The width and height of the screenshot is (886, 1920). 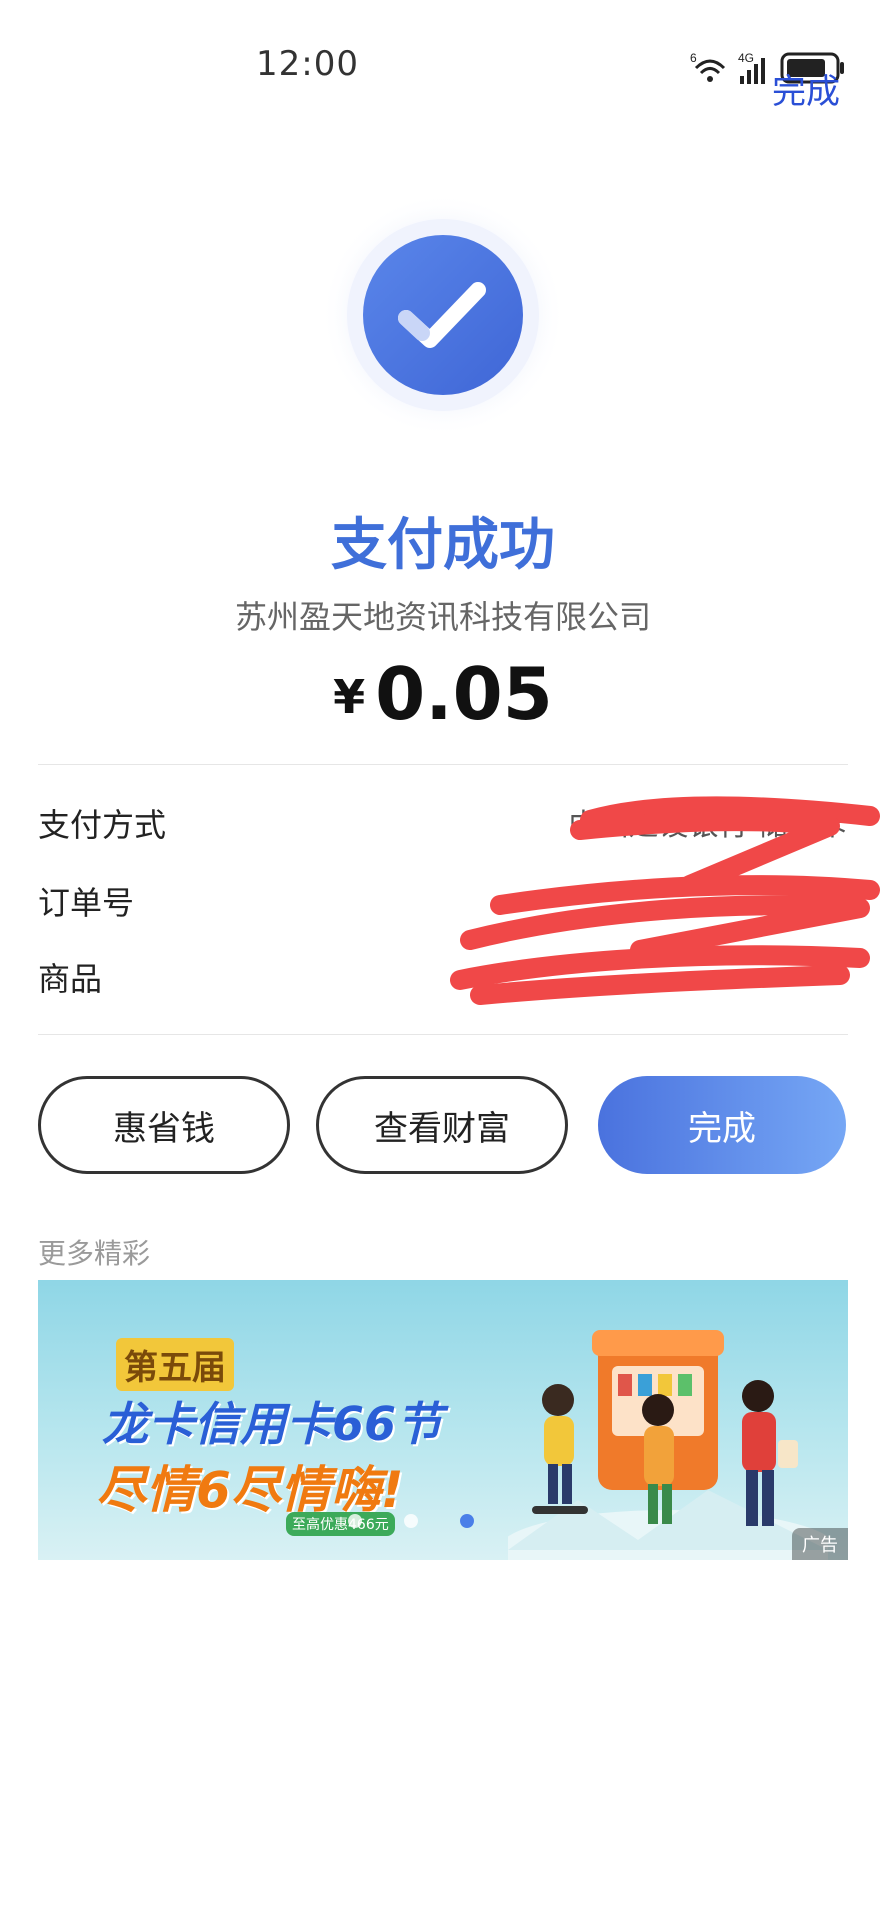 I want to click on done-button: 完成, so click(x=722, y=1125).